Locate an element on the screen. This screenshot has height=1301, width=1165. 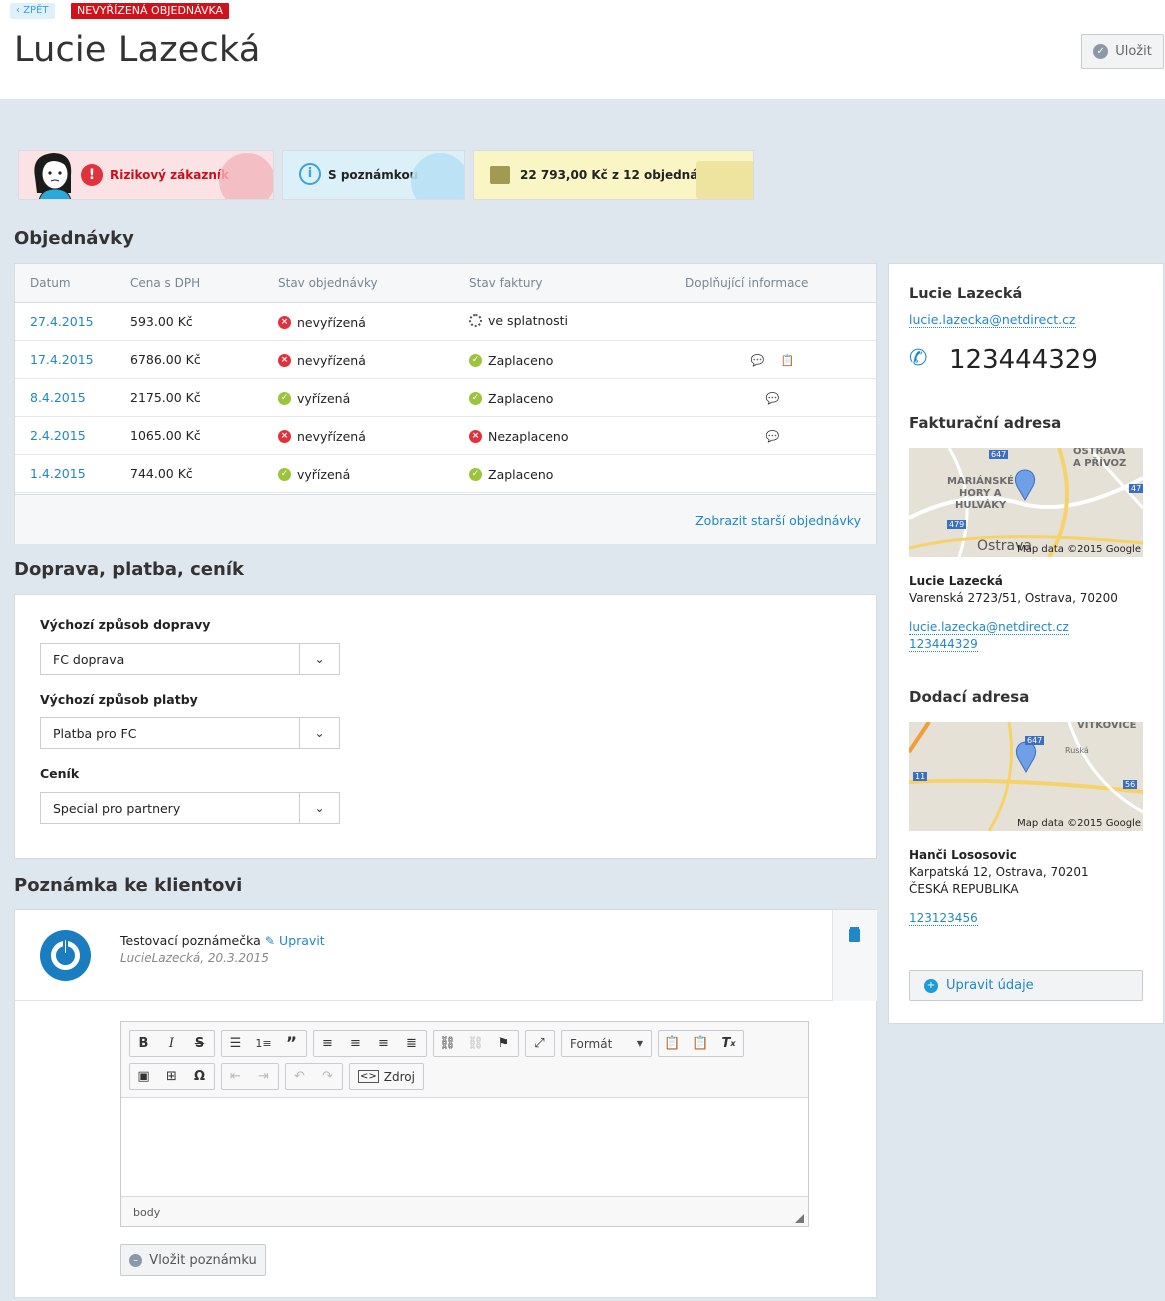
element-path: body is located at coordinates (147, 1212).